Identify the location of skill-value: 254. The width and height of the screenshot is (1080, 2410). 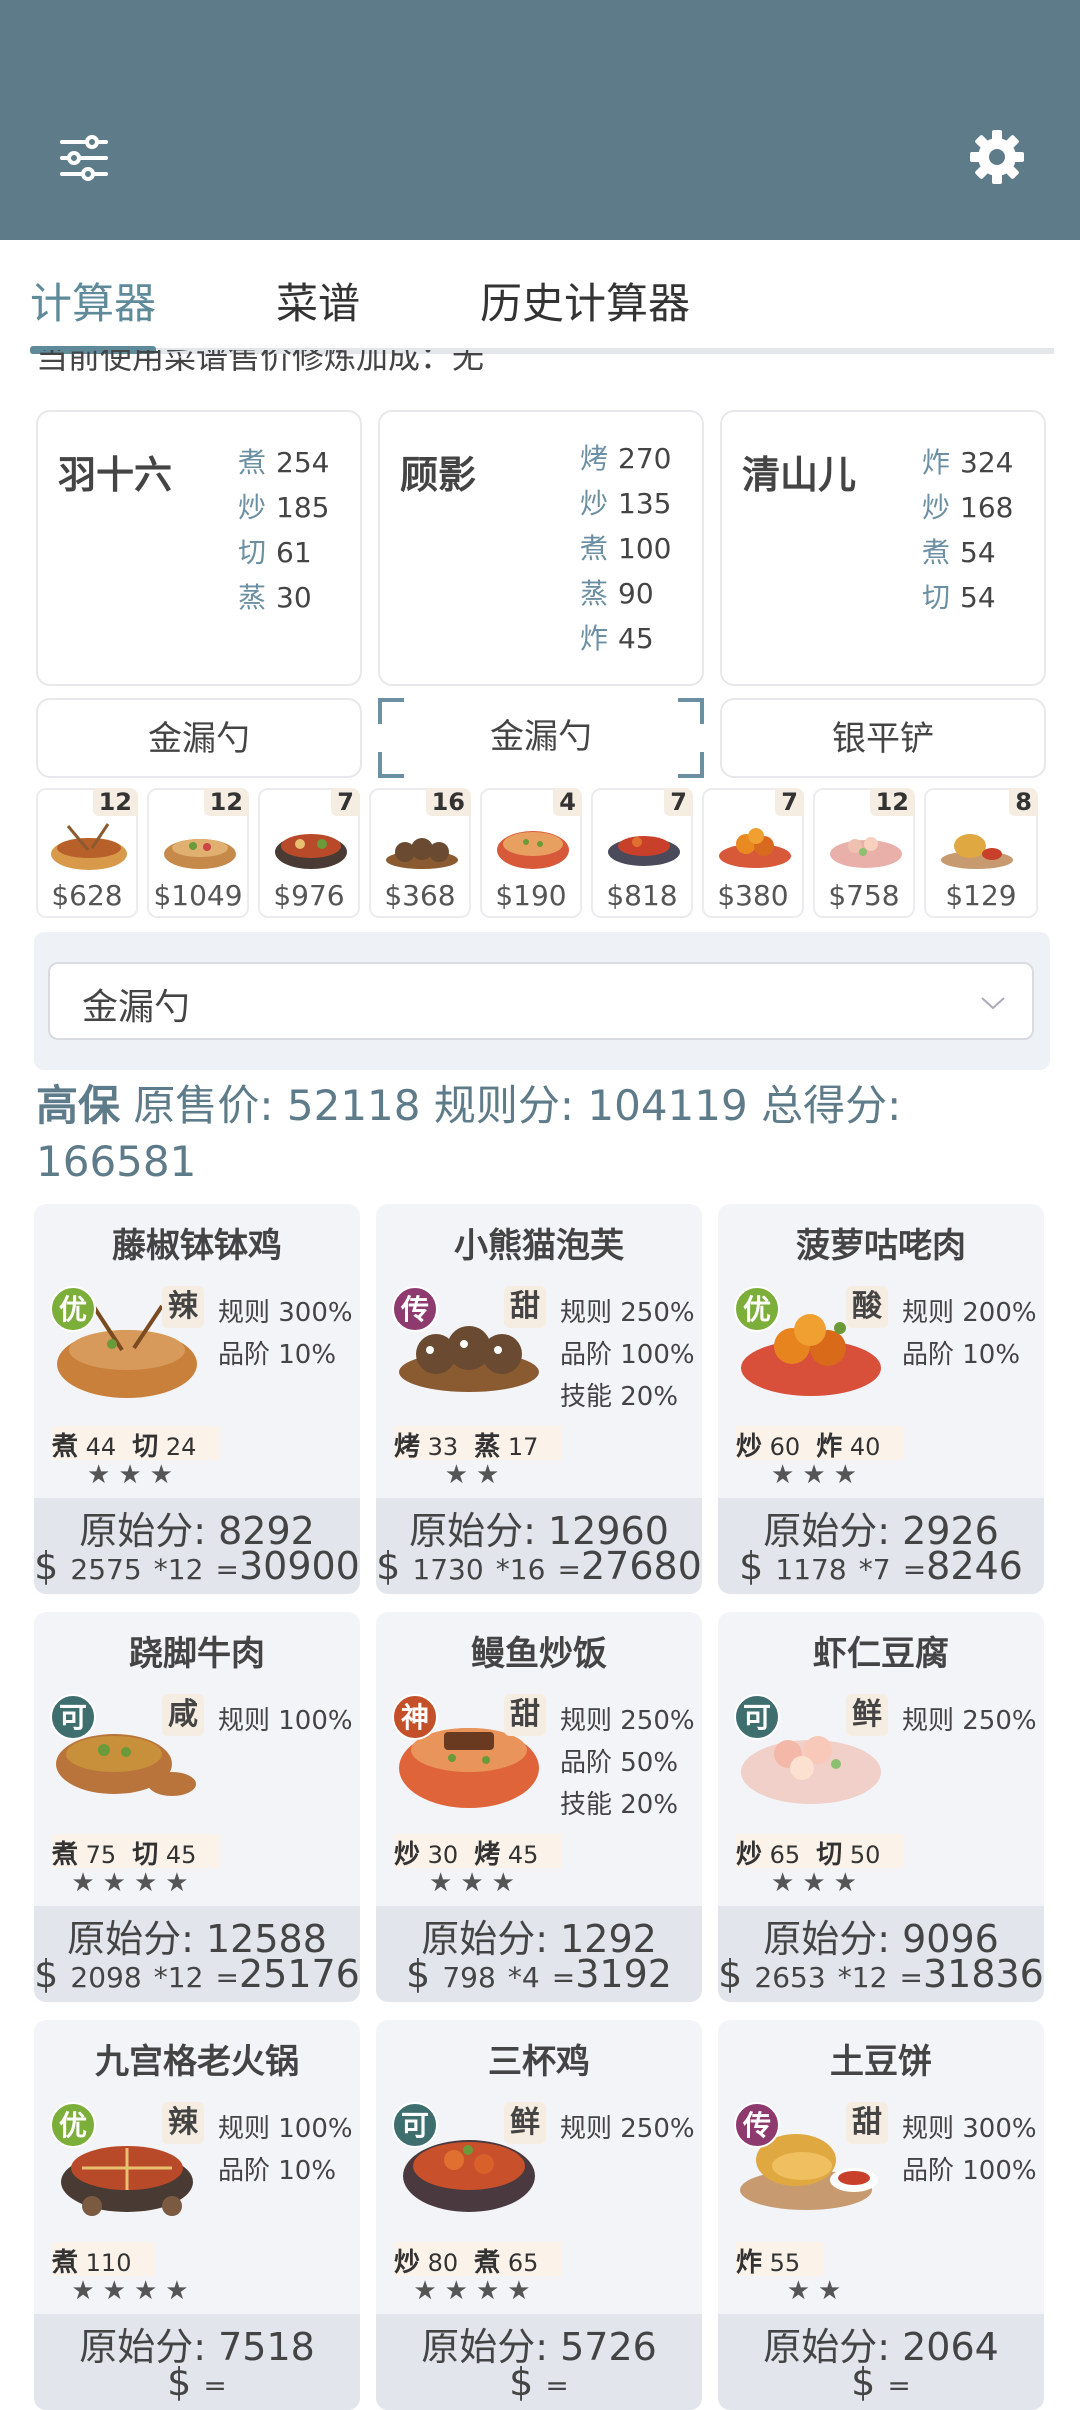
(303, 462).